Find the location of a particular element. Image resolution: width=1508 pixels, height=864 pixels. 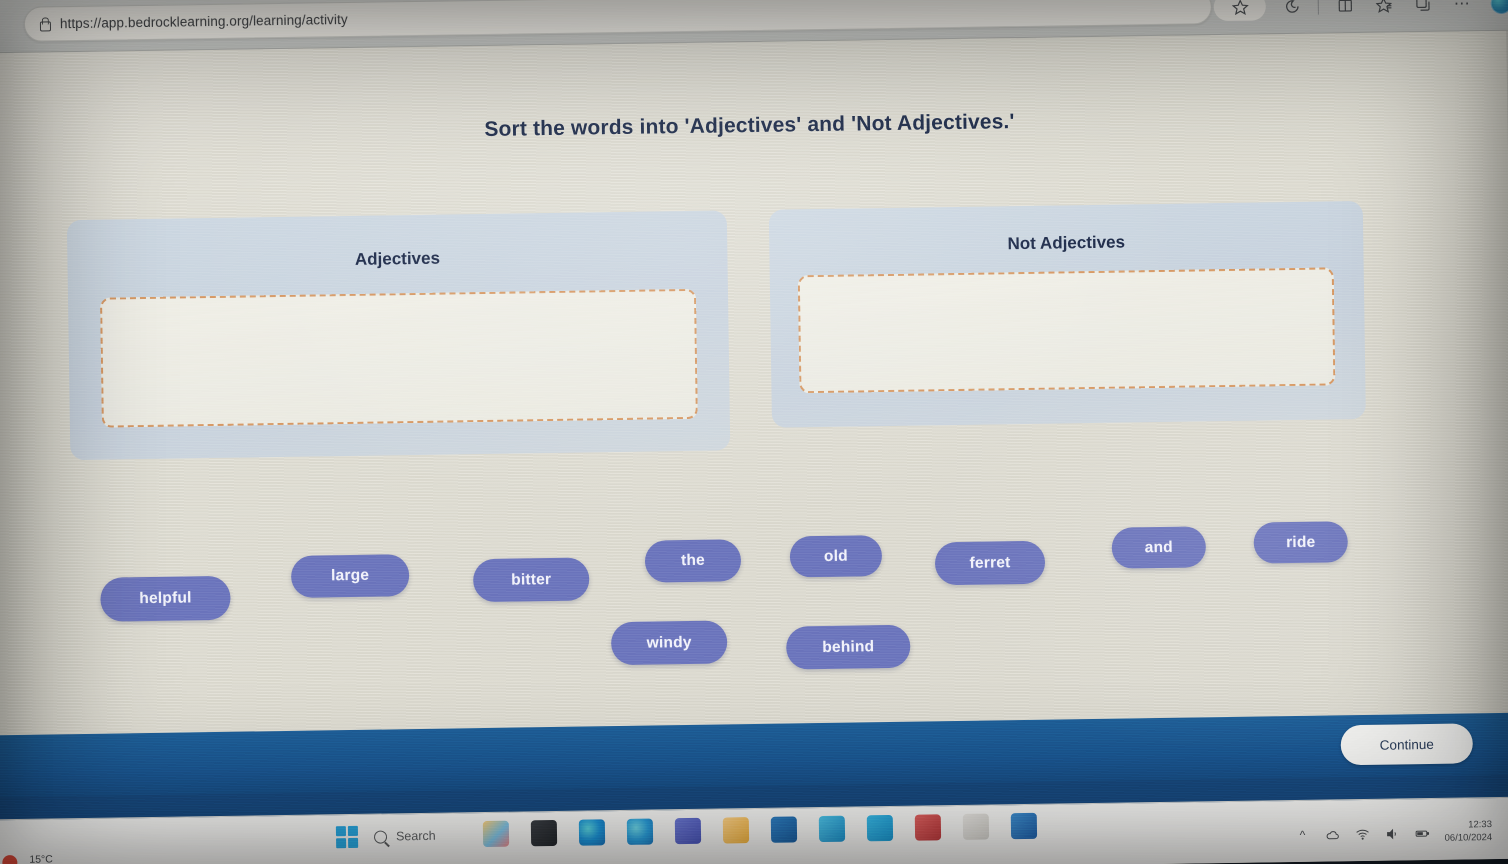

search-icon is located at coordinates (380, 836).